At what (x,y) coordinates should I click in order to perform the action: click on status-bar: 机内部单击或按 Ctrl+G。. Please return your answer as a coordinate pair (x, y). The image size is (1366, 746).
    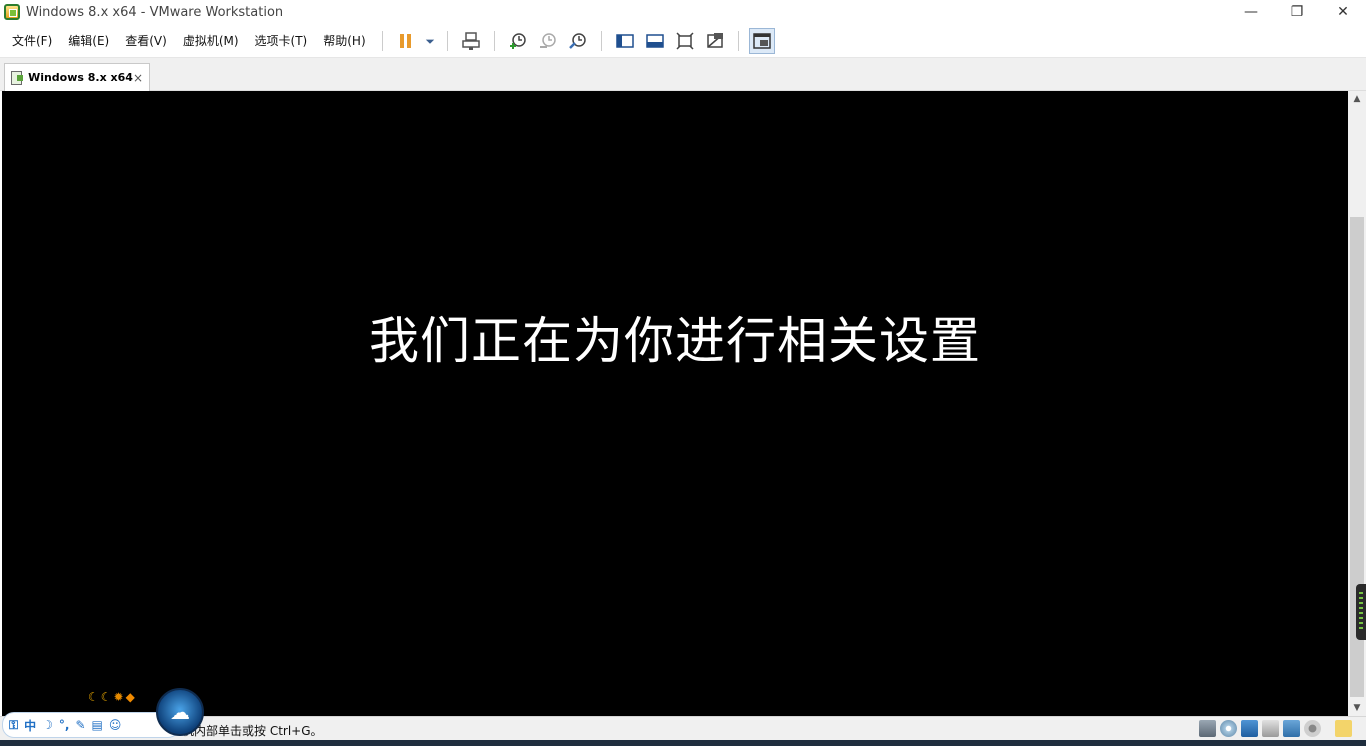
    Looking at the image, I should click on (683, 728).